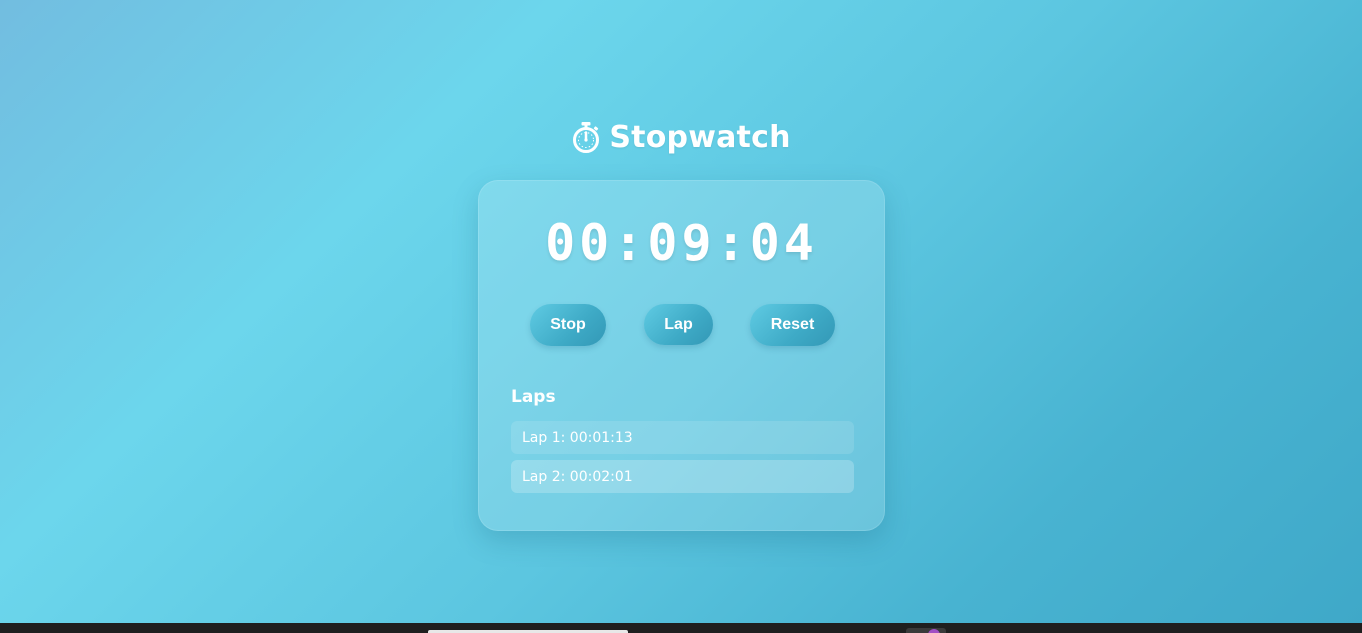 The image size is (1362, 633). I want to click on app-header: Stopwatch, so click(681, 137).